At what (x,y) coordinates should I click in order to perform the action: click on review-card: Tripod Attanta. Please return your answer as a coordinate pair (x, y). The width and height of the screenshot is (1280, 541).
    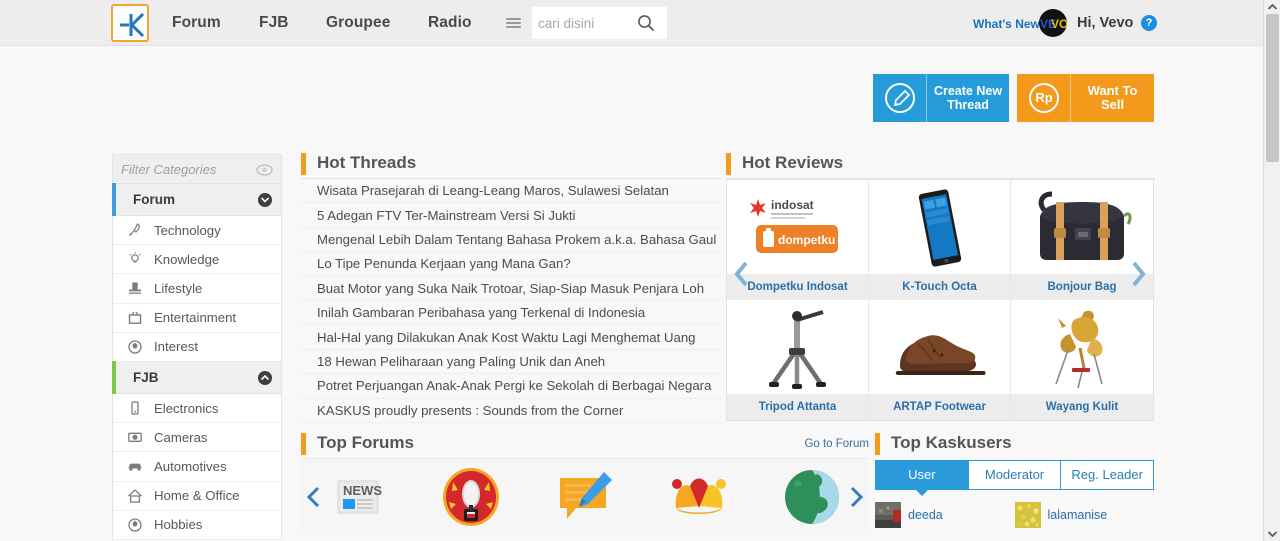
    Looking at the image, I should click on (798, 360).